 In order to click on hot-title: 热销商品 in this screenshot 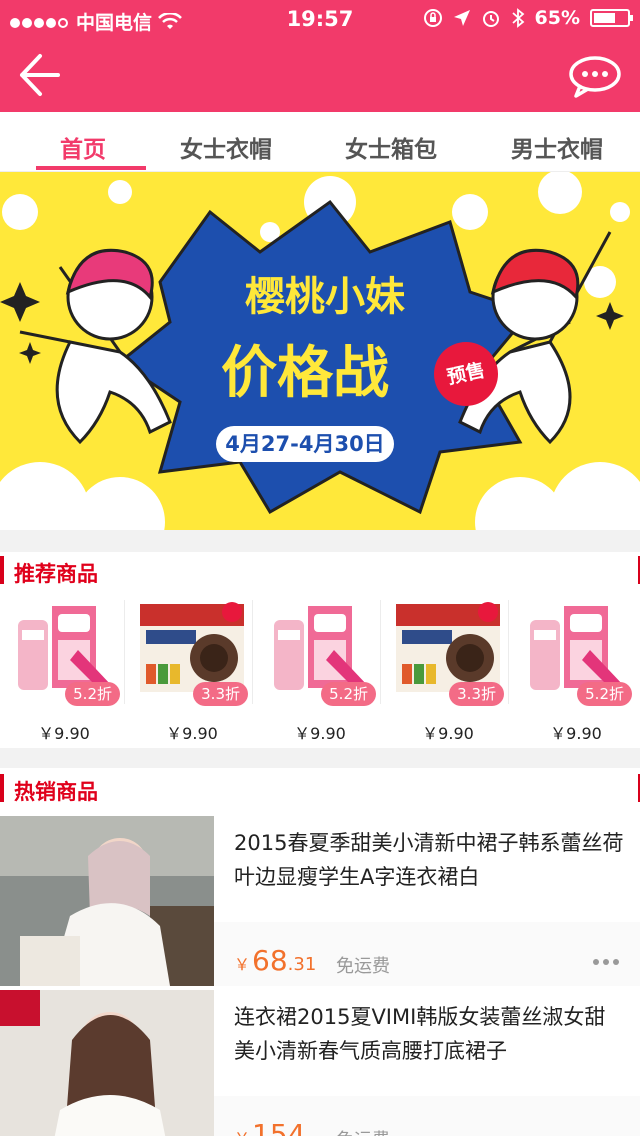, I will do `click(56, 792)`.